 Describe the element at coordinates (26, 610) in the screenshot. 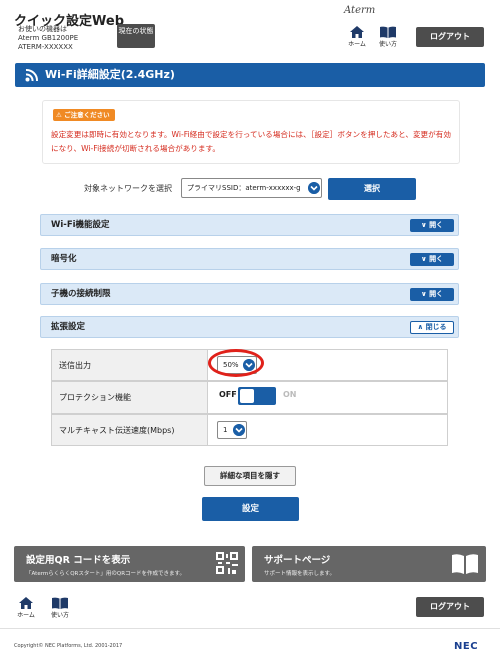

I see `footer-home-nav: ホーム` at that location.